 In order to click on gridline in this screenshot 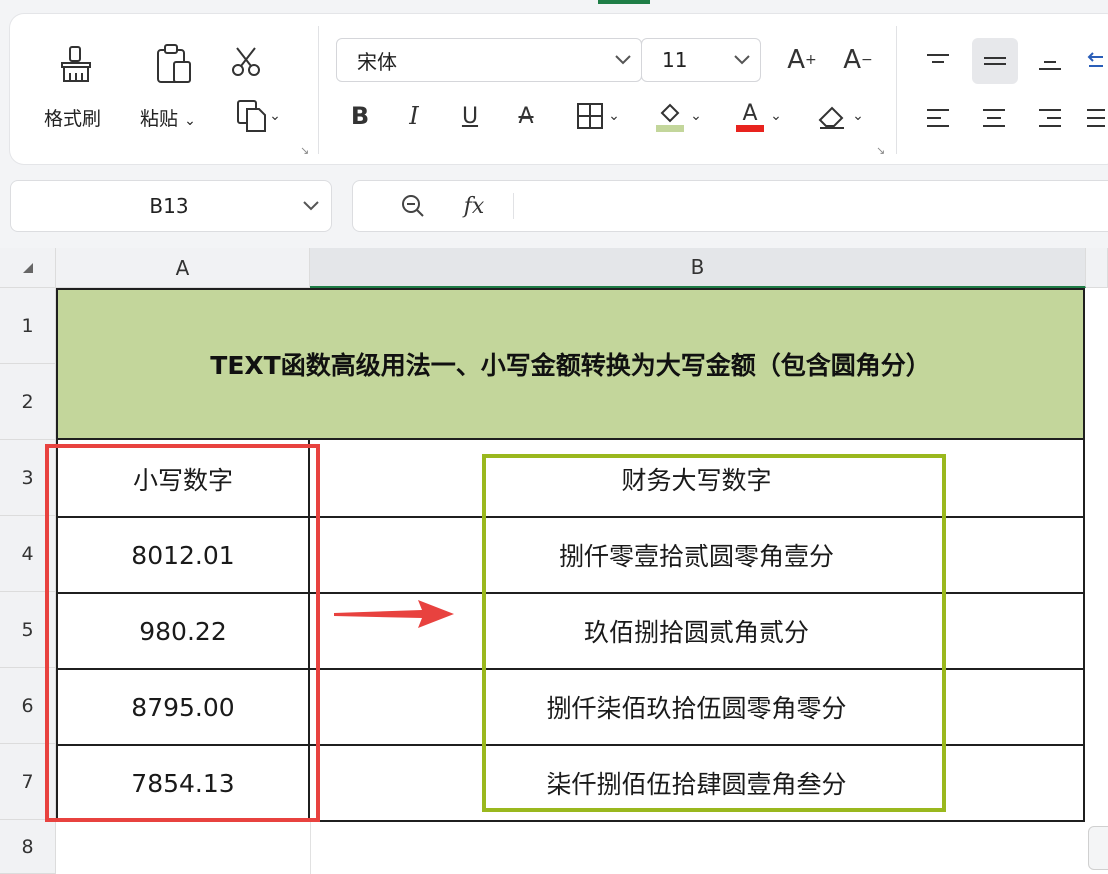, I will do `click(310, 847)`.